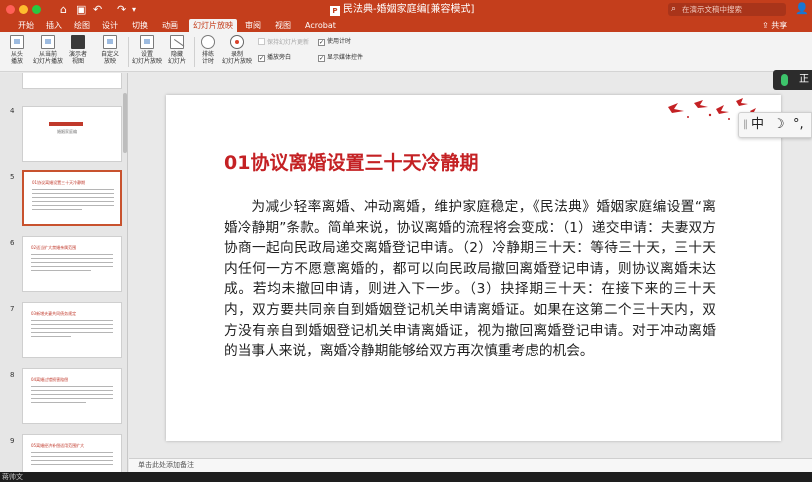 The image size is (812, 482). I want to click on tab-insert: 插入, so click(54, 25).